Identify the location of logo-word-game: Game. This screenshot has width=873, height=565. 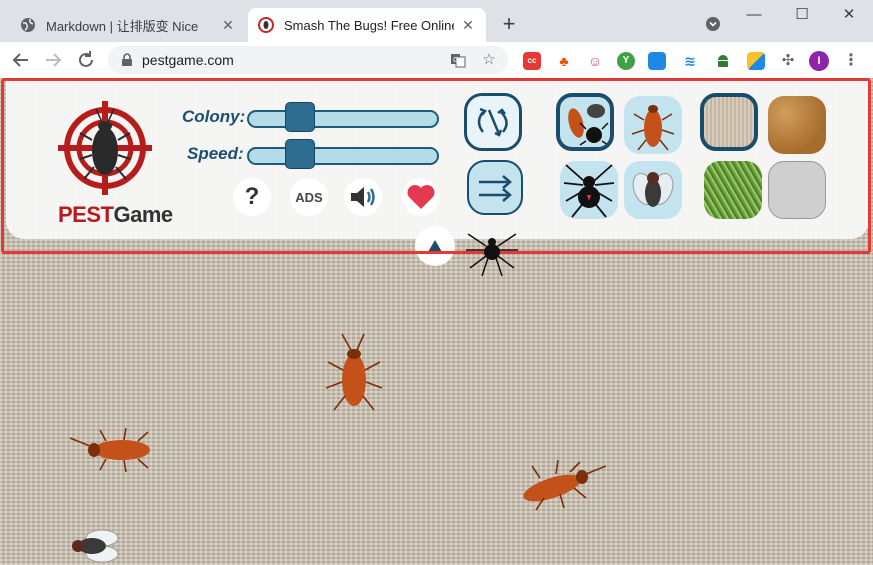
(143, 214).